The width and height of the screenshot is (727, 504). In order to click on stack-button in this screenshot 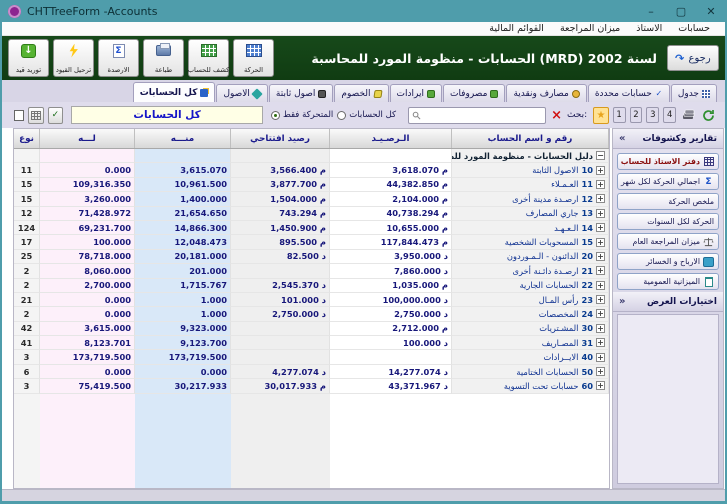, I will do `click(688, 115)`.